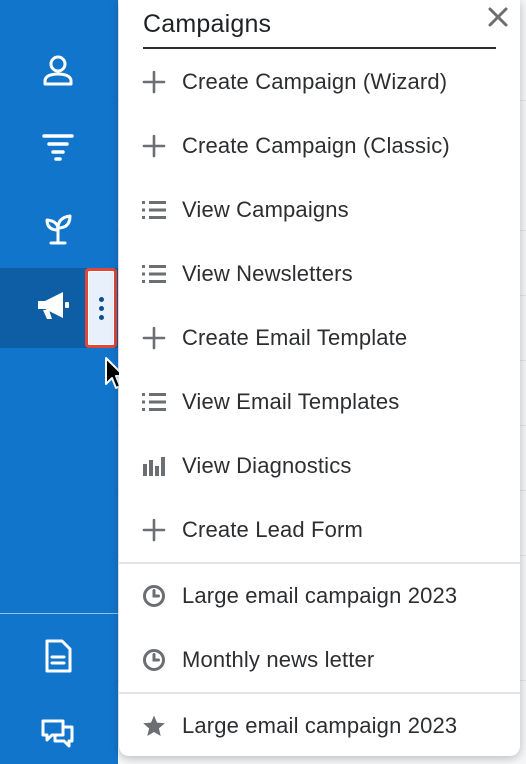 Image resolution: width=526 pixels, height=764 pixels. I want to click on kebab-icon, so click(101, 308).